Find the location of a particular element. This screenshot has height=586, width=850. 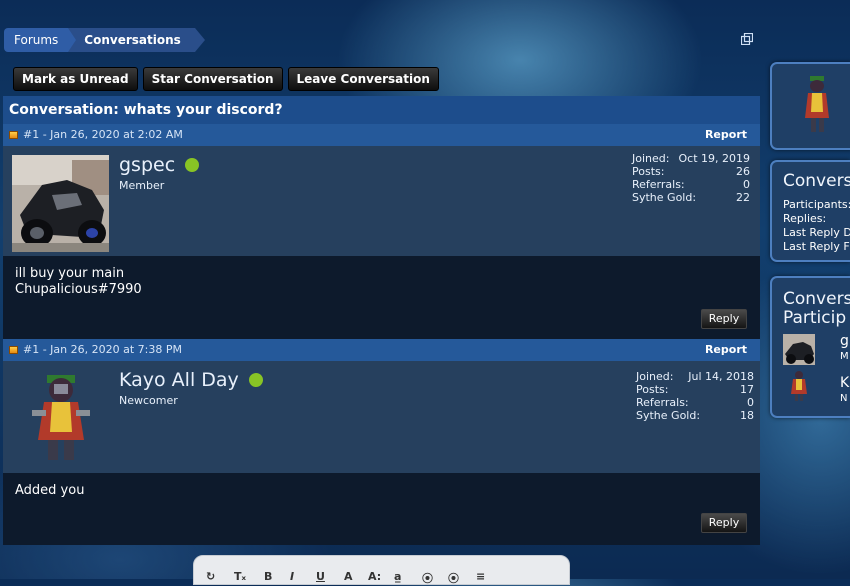

expand-icon is located at coordinates (747, 39).